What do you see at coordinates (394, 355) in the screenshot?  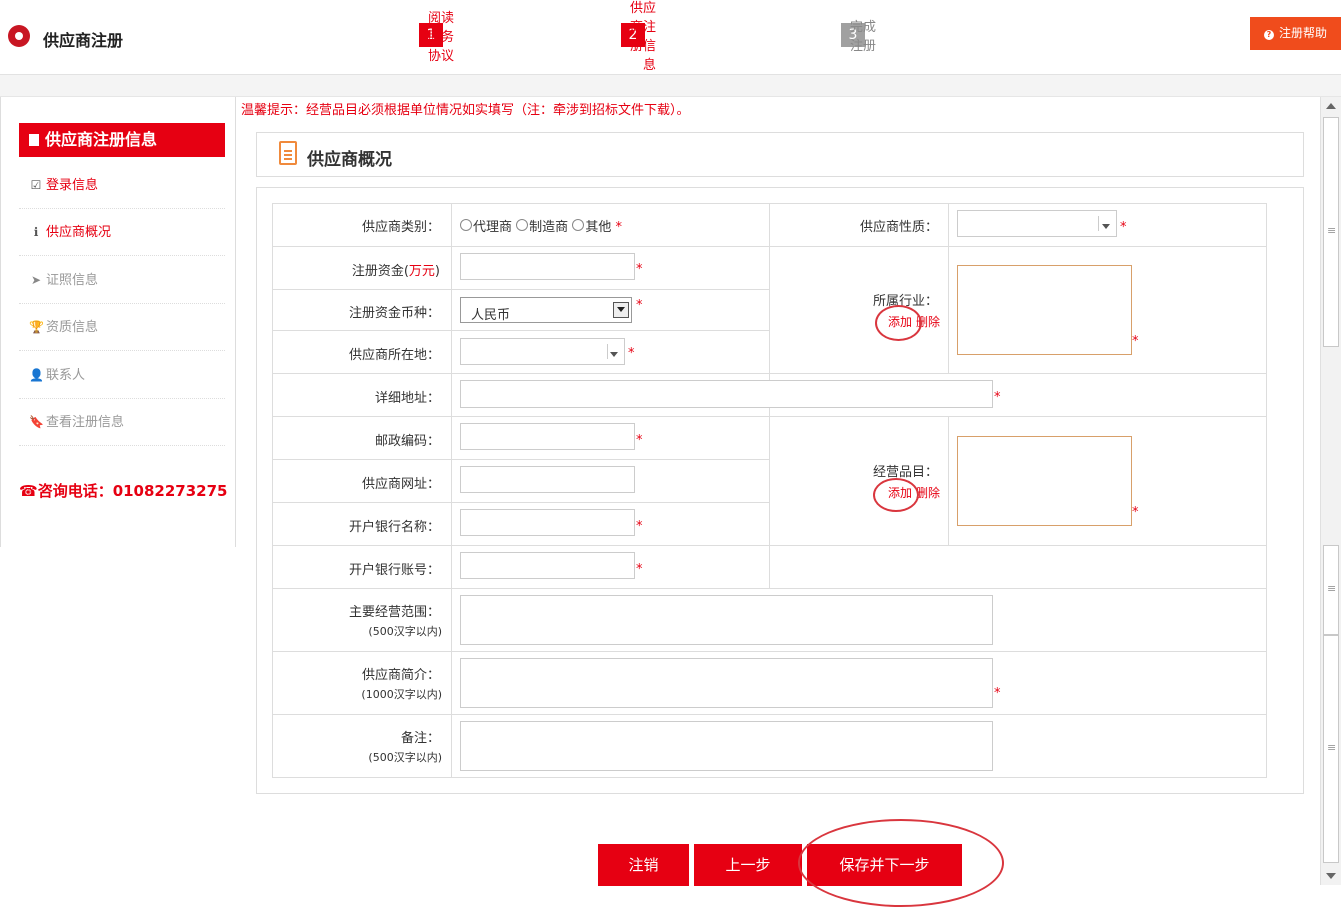 I see `location-label: 供应商所在地：` at bounding box center [394, 355].